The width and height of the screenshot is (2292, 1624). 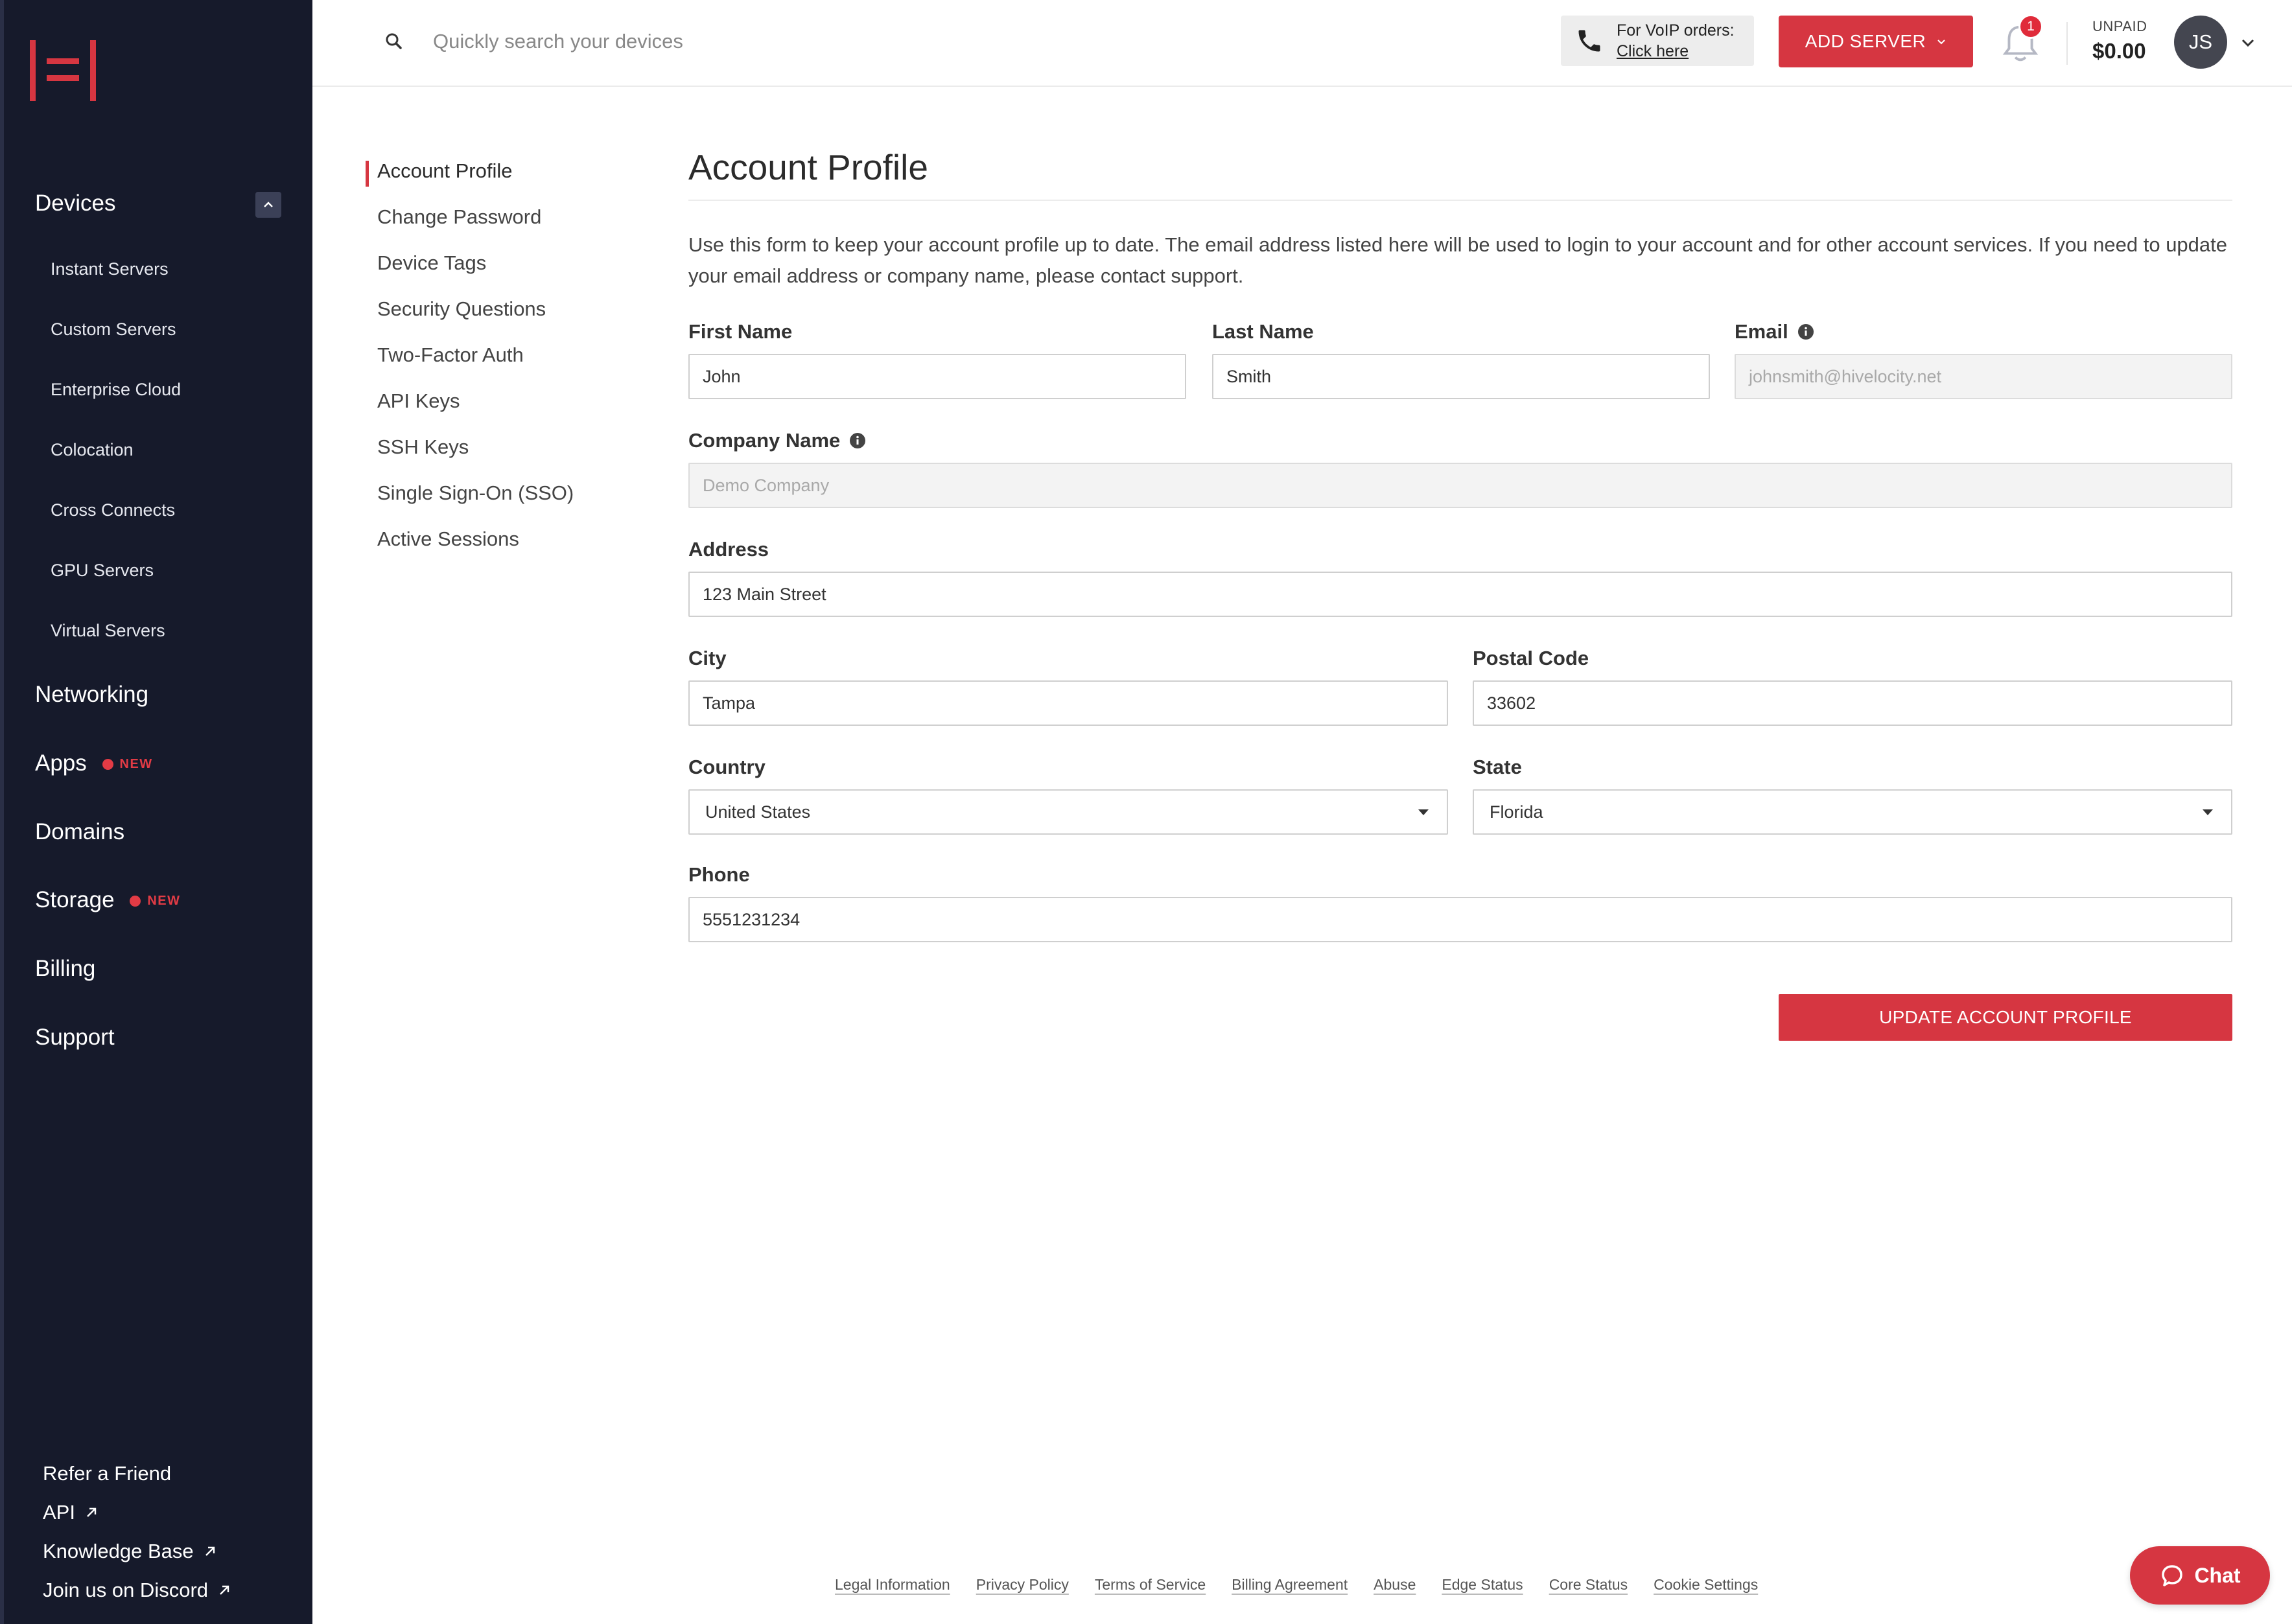 What do you see at coordinates (937, 376) in the screenshot?
I see `first-name-input: John` at bounding box center [937, 376].